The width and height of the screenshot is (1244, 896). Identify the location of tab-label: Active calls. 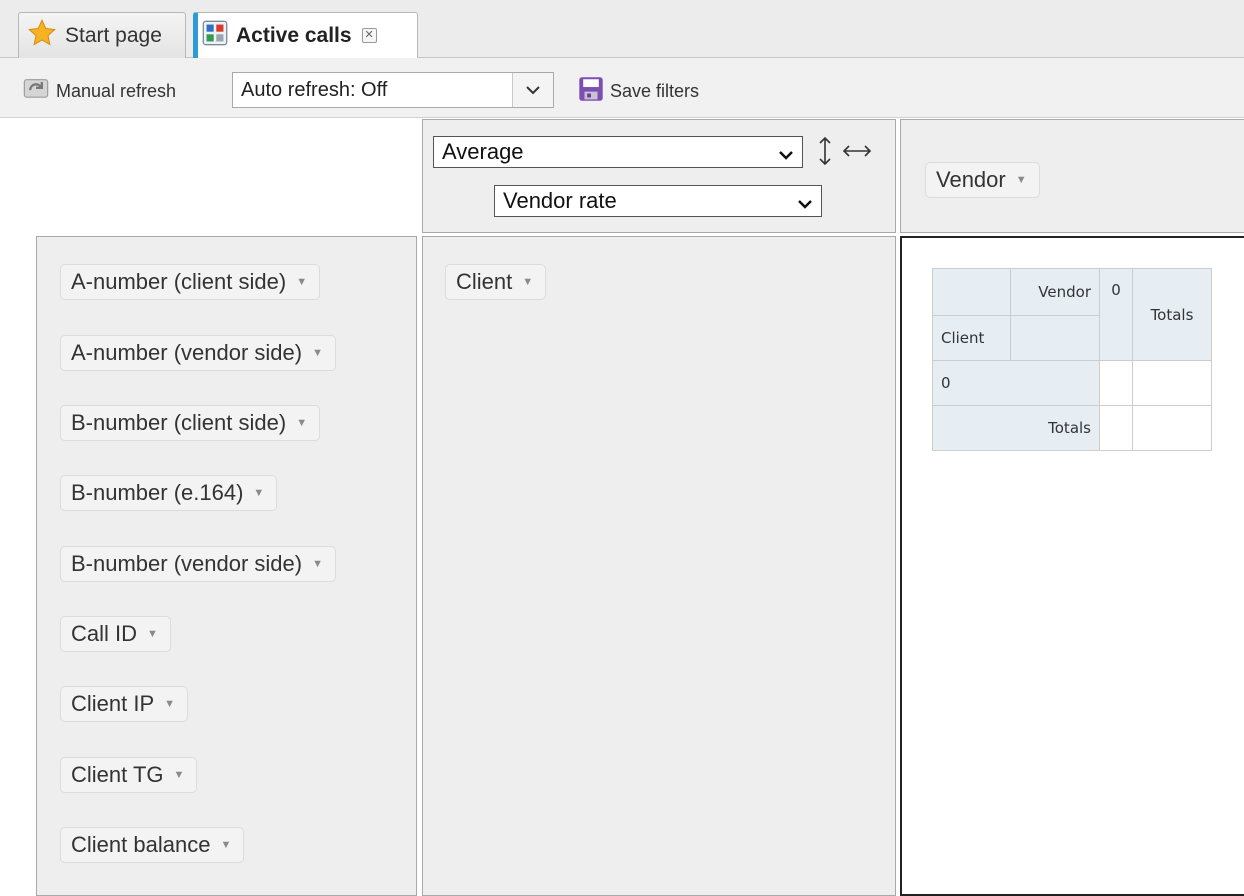
(294, 35).